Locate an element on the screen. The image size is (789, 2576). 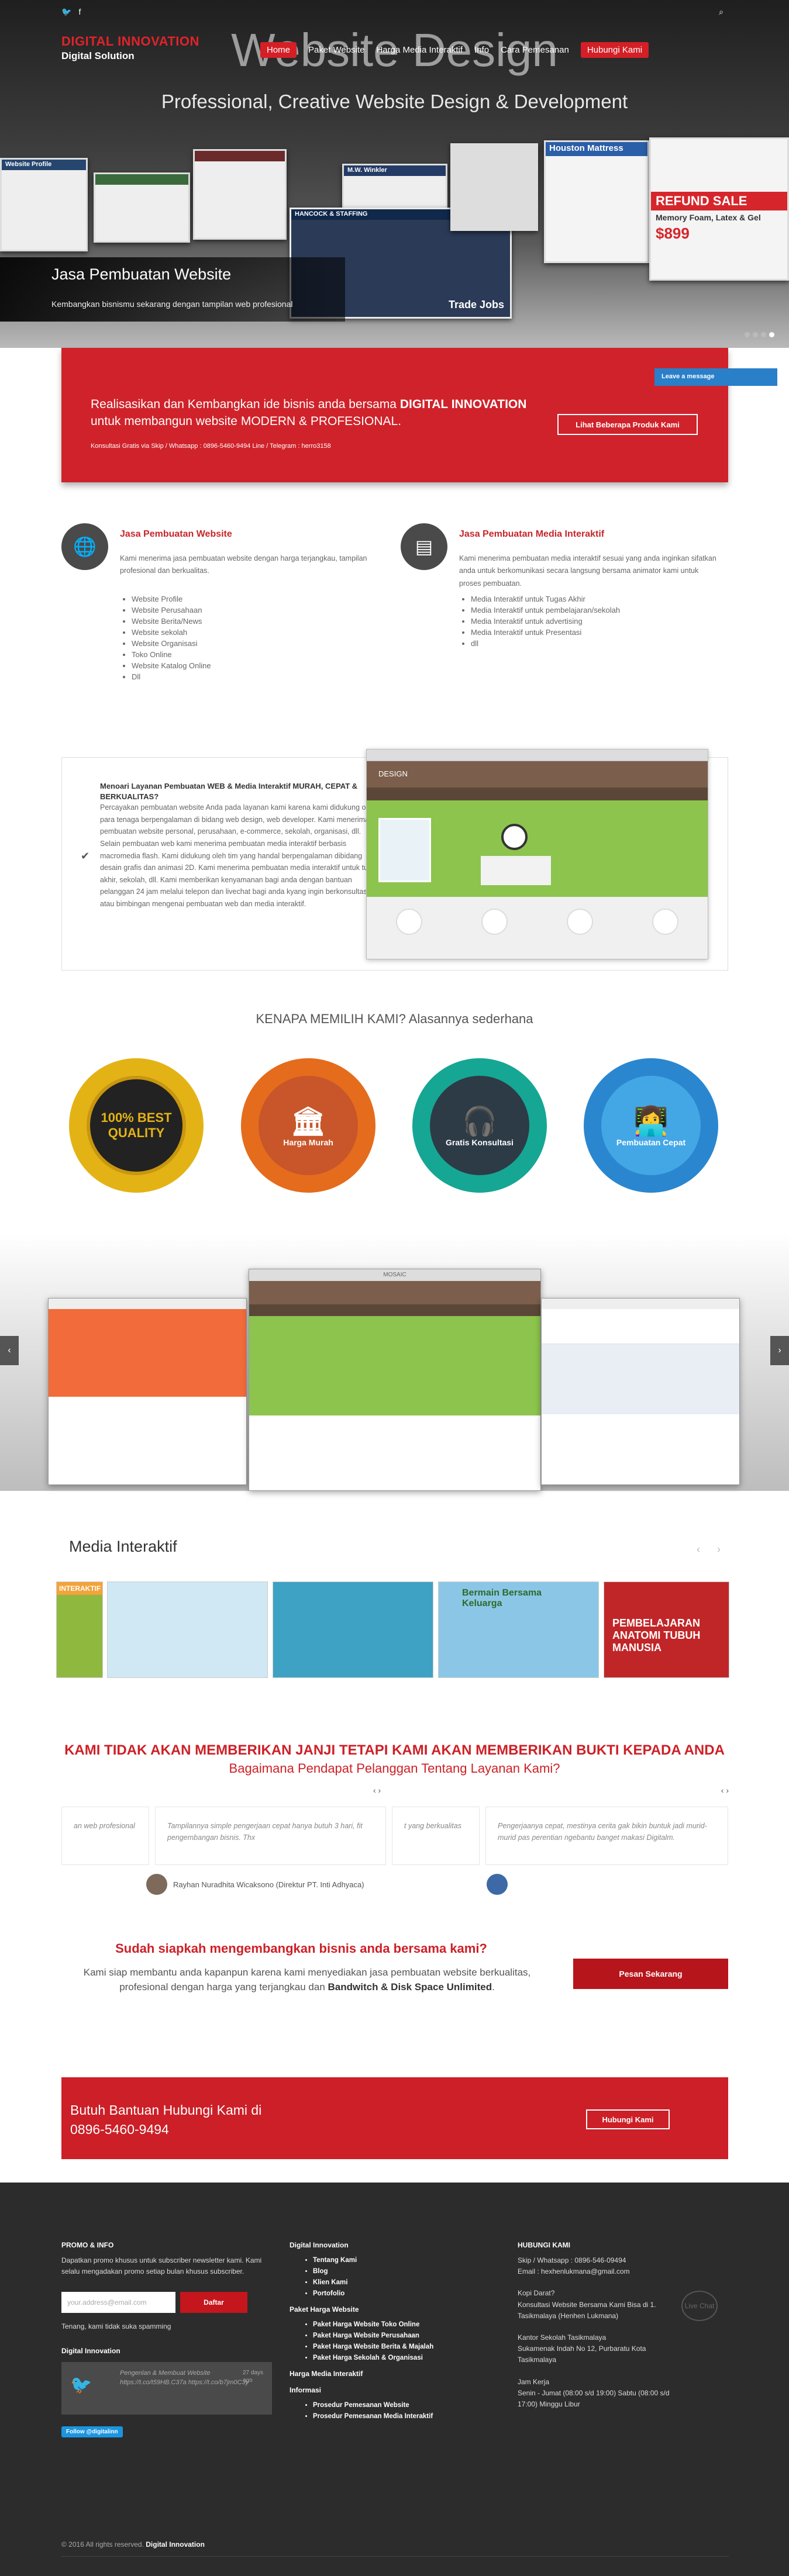
site-logo: DIGITAL INNOVATION Digital Solution is located at coordinates (130, 48).